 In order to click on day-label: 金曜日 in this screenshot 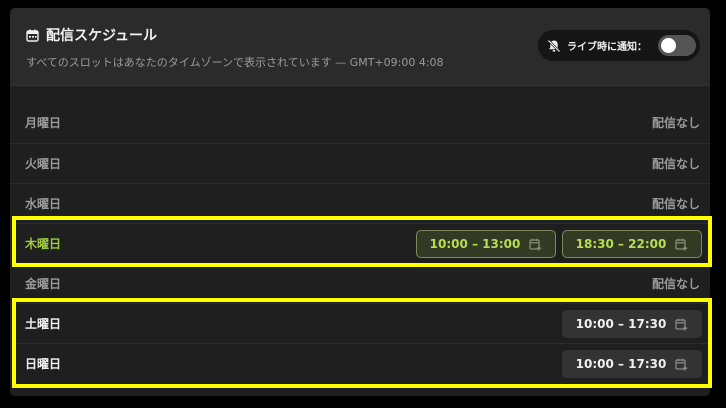, I will do `click(43, 284)`.